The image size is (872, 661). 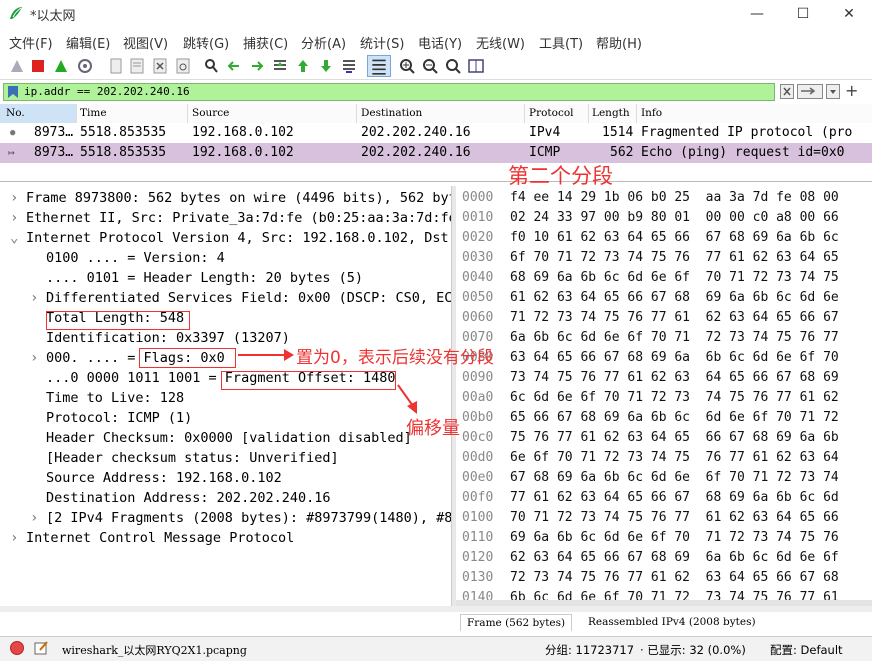 I want to click on bytes-horizontal-scrollbar, so click(x=664, y=603).